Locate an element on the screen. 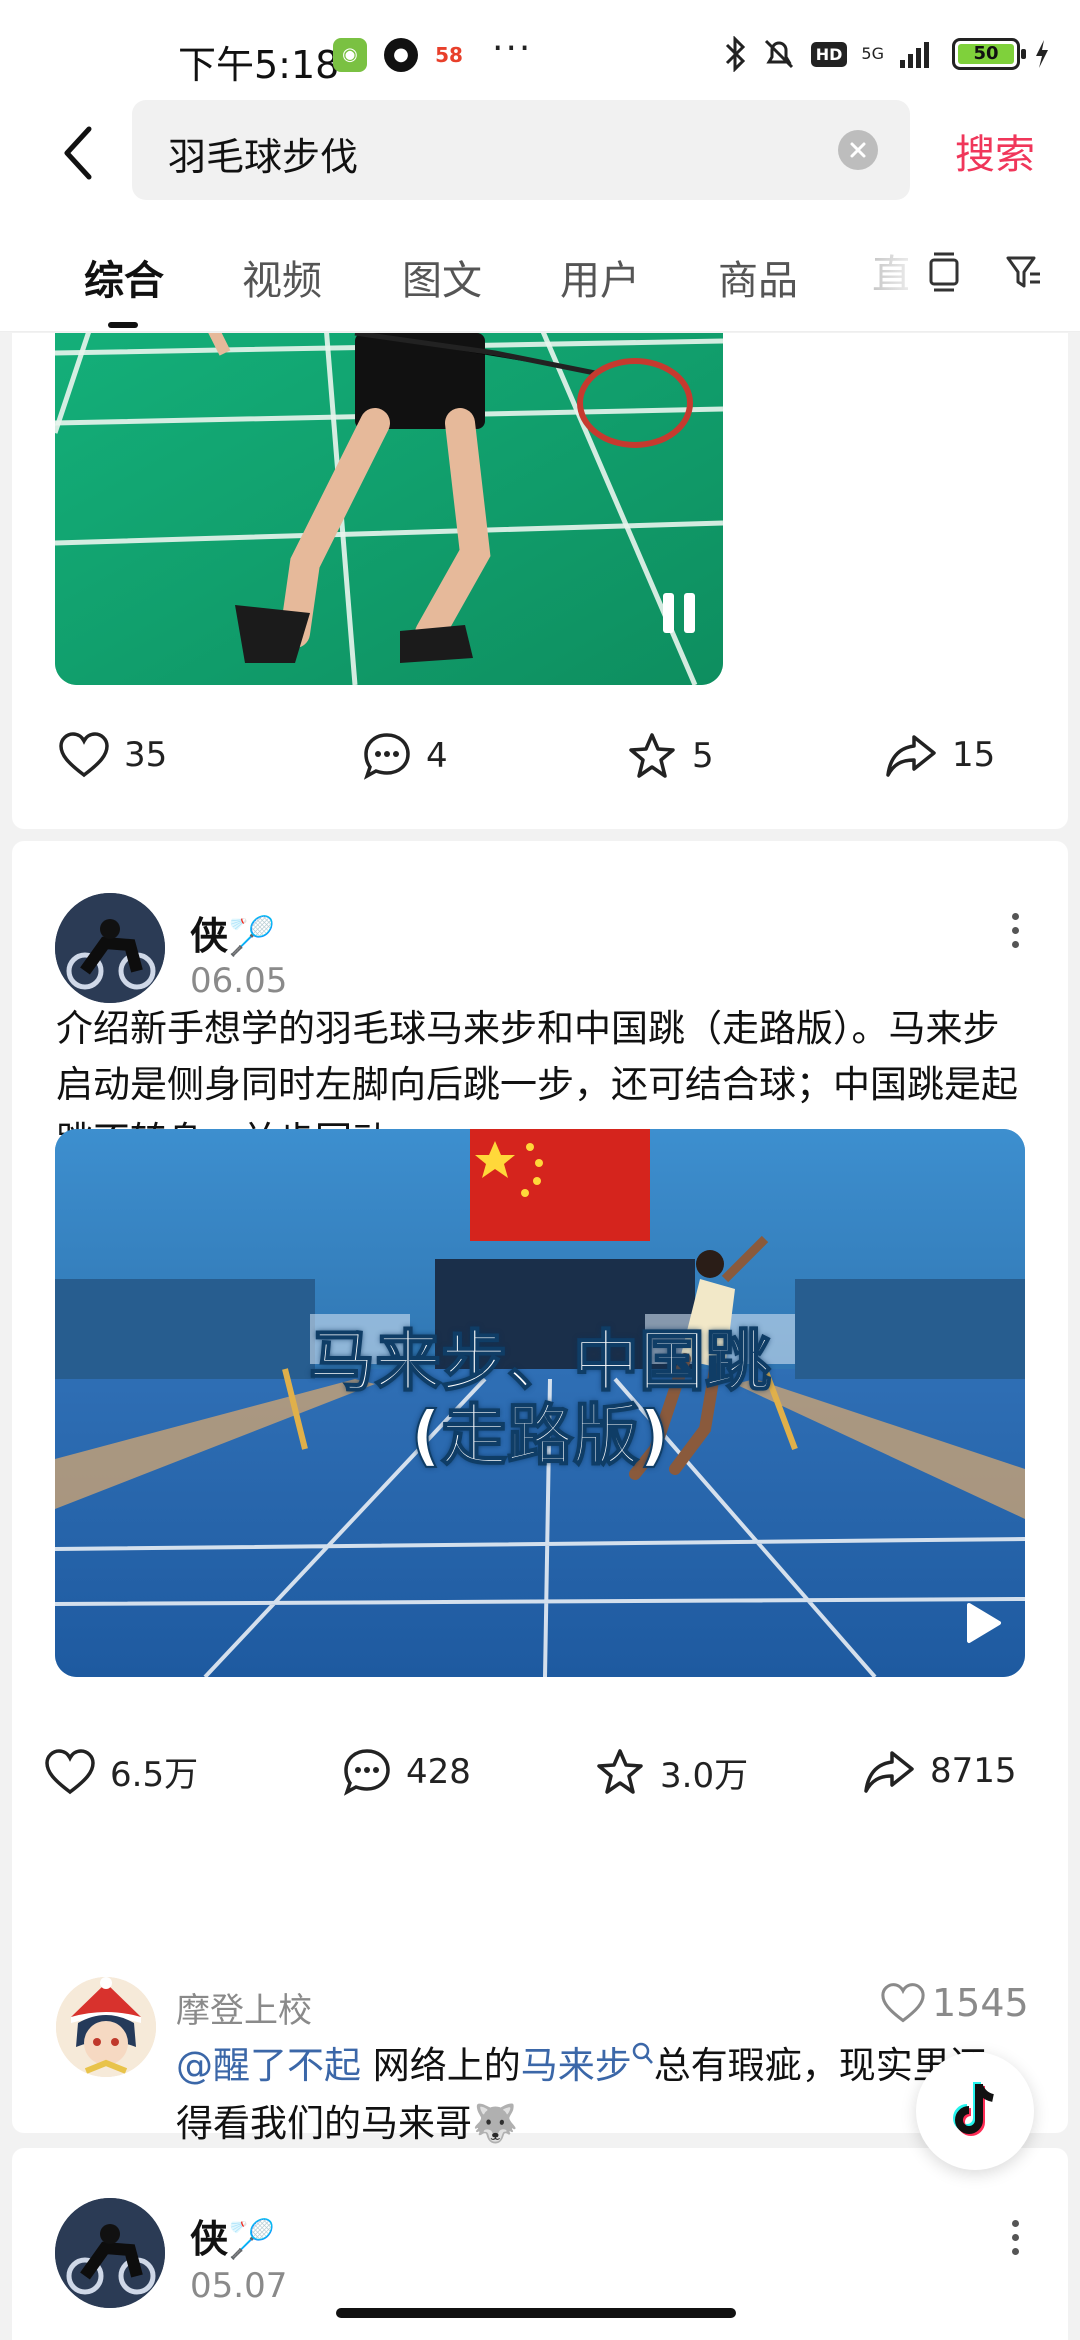  comment-count: 428 is located at coordinates (438, 1772).